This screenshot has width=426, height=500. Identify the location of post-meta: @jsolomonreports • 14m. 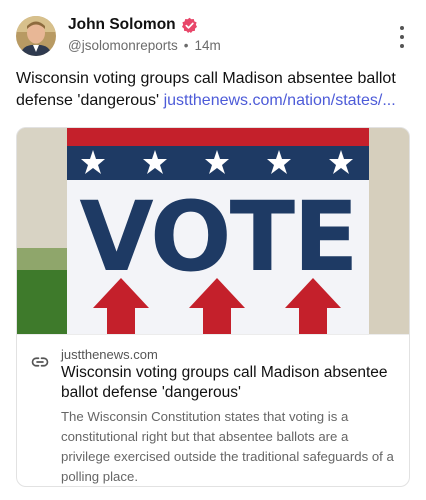
(144, 45).